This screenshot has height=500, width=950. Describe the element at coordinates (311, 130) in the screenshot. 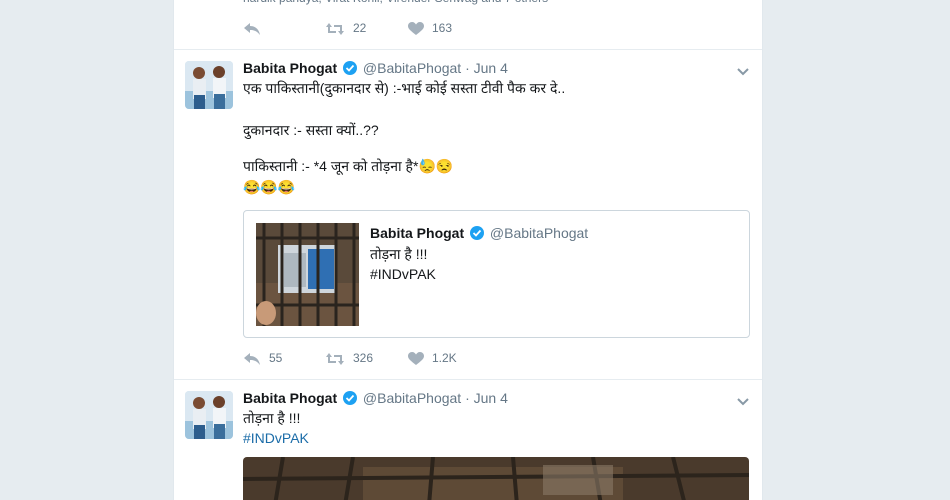

I see `tweet-text-line-2: दुकानदार :- सस्ता क्यों..??` at that location.